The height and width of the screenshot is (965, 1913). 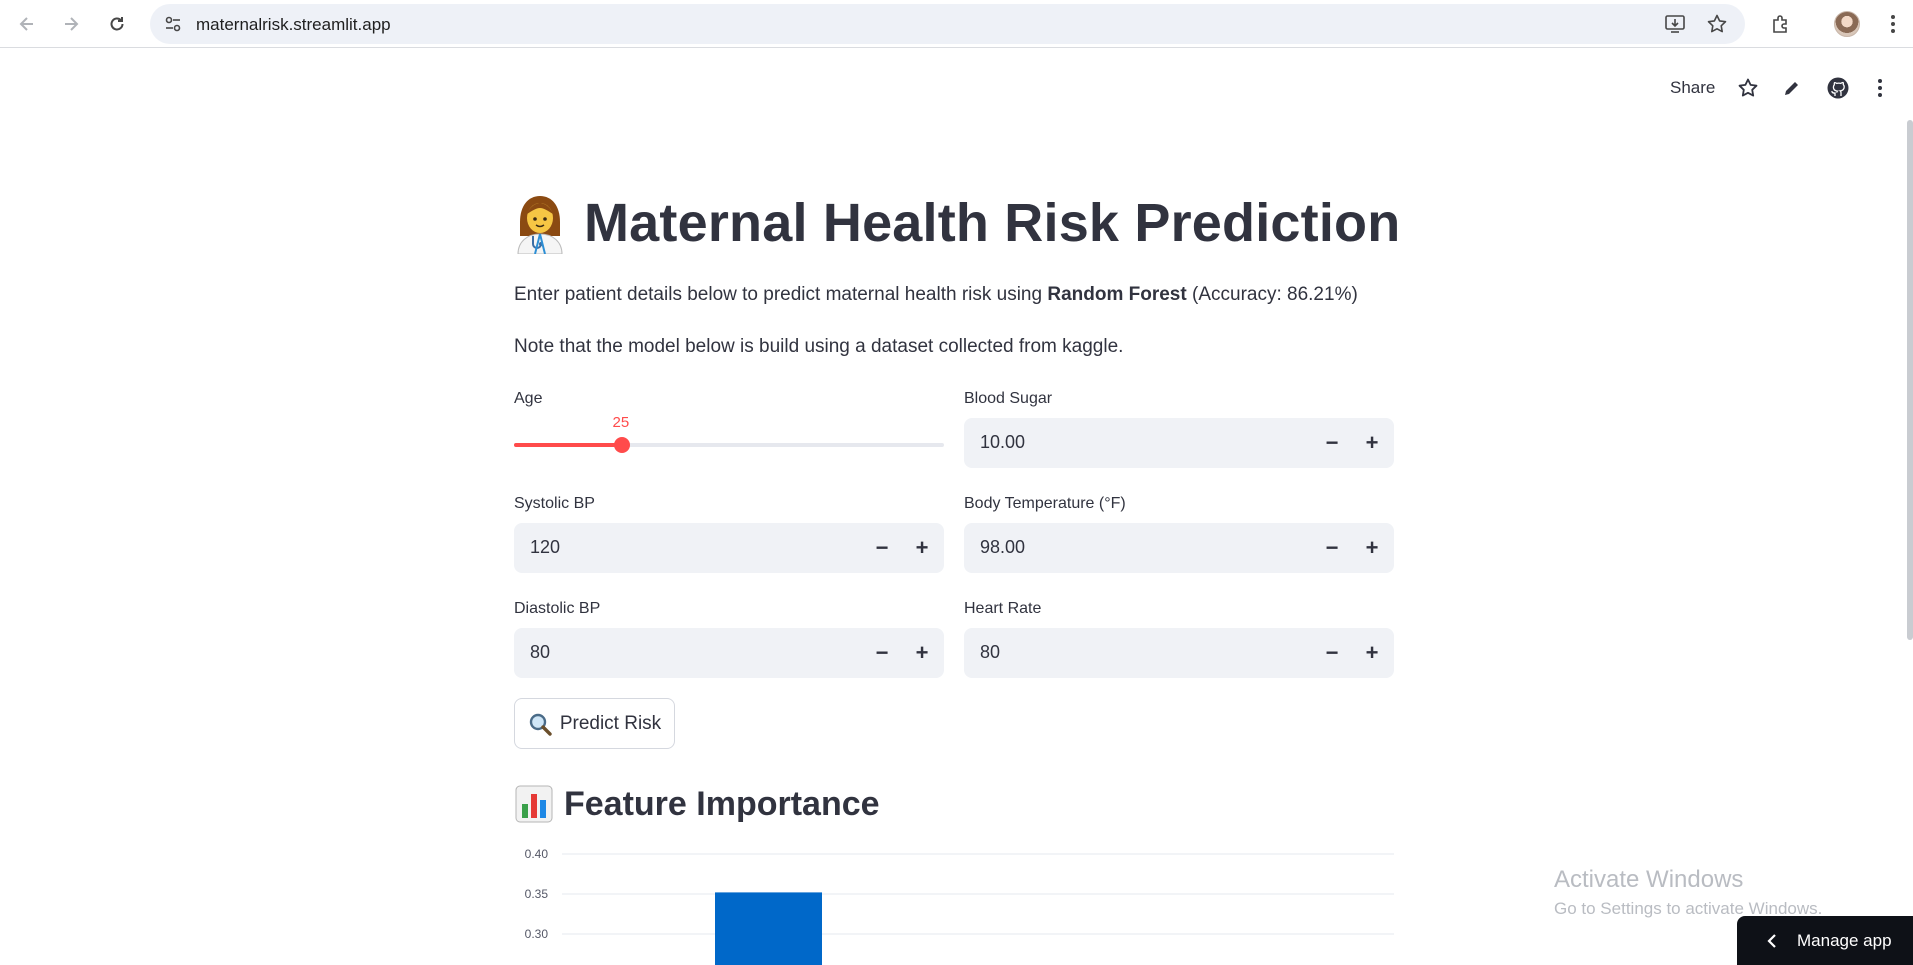 What do you see at coordinates (947, 24) in the screenshot?
I see `address-bar: maternalrisk.streamlit.app` at bounding box center [947, 24].